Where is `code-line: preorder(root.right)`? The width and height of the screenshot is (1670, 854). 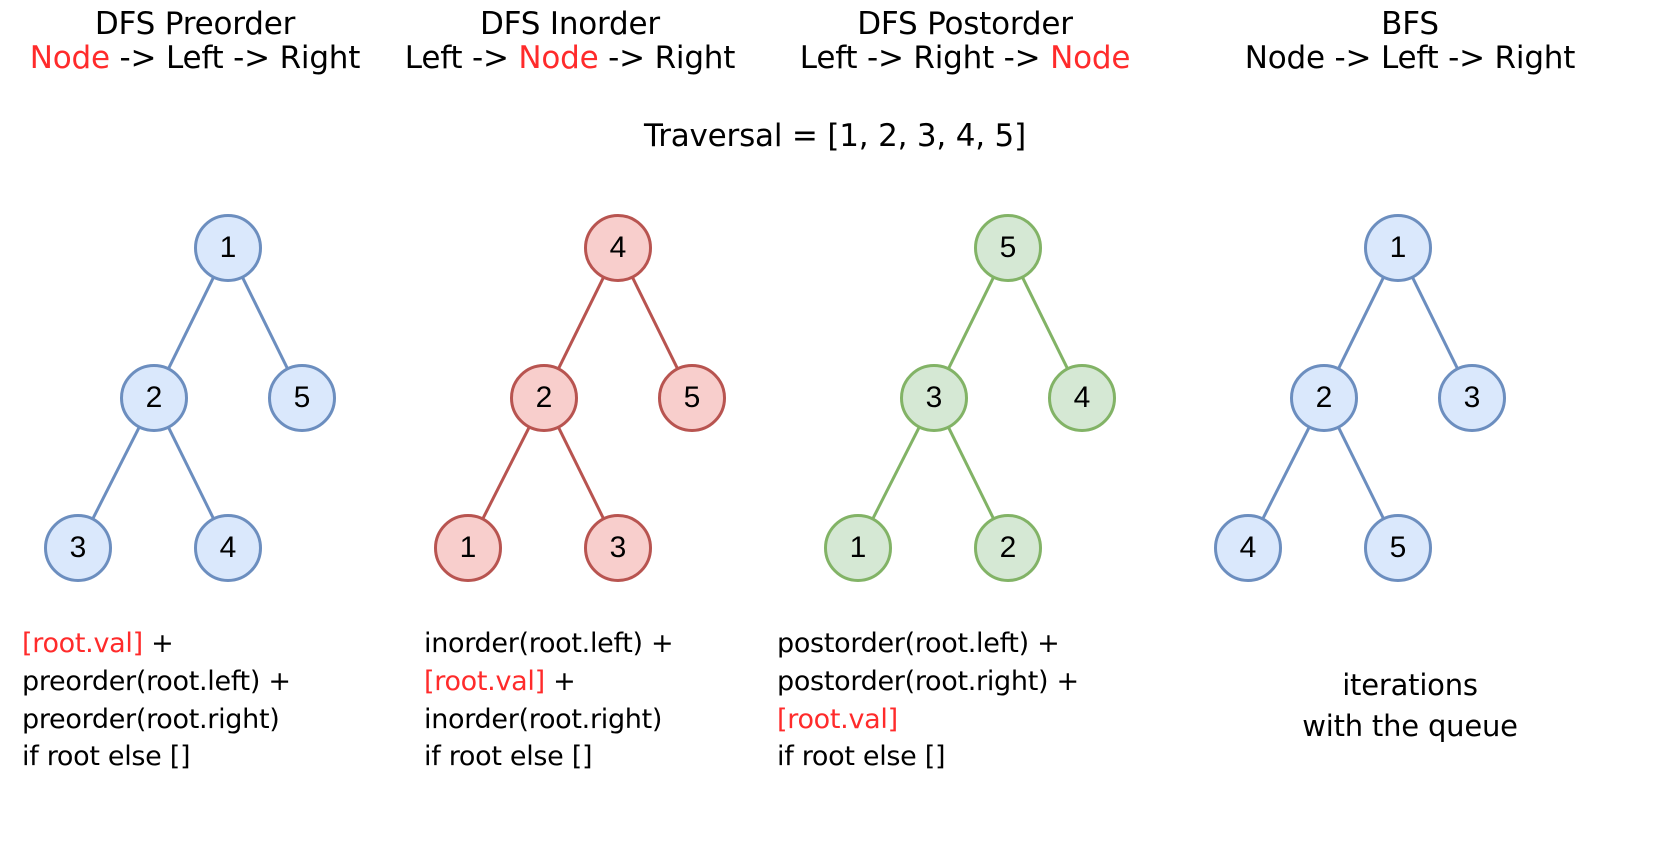
code-line: preorder(root.right) is located at coordinates (156, 720).